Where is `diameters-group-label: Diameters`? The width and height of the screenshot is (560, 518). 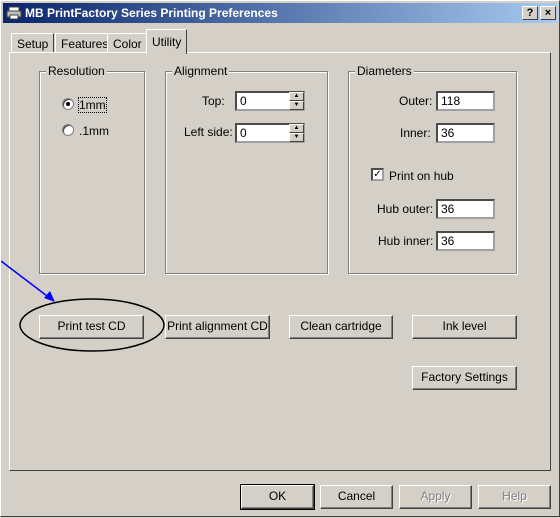 diameters-group-label: Diameters is located at coordinates (384, 71).